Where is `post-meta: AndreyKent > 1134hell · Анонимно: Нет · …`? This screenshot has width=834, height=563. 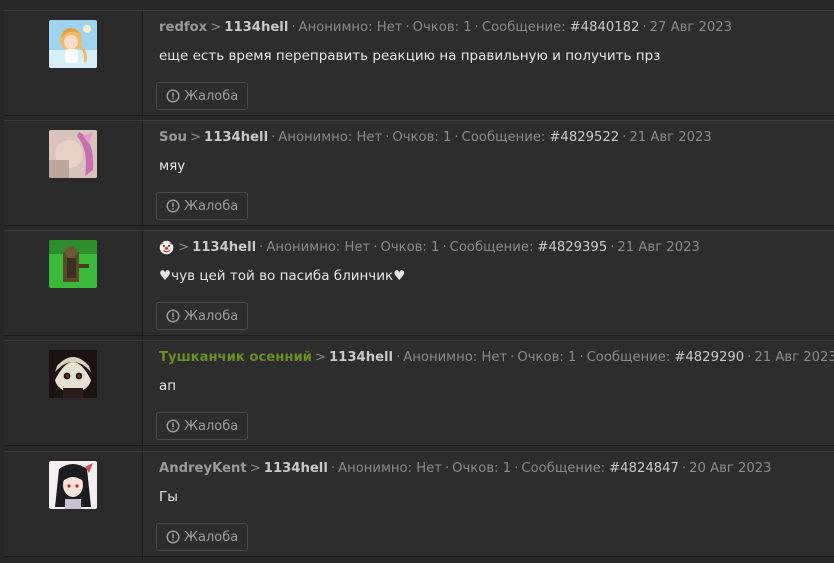 post-meta: AndreyKent > 1134hell · Анонимно: Нет · … is located at coordinates (465, 468).